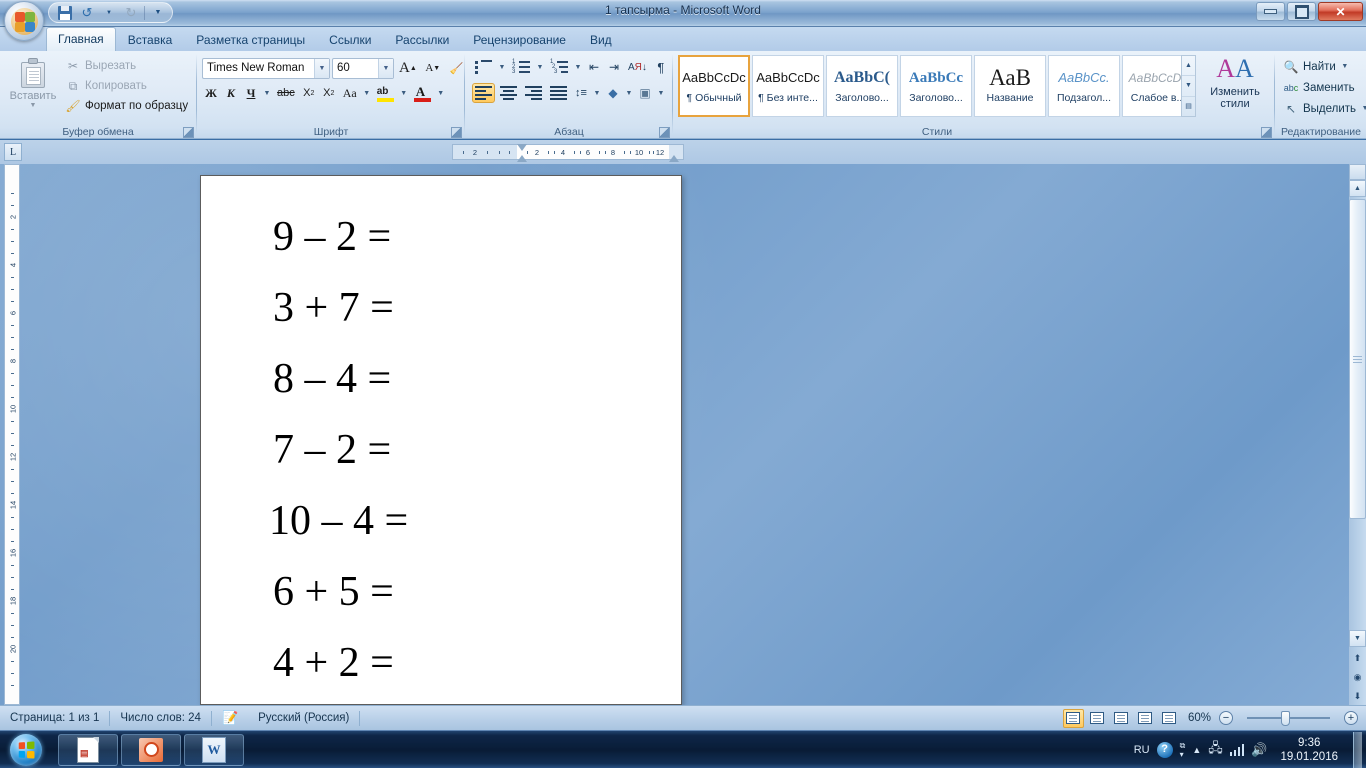 Image resolution: width=1366 pixels, height=768 pixels. What do you see at coordinates (211, 93) in the screenshot?
I see `bold-button: Ж` at bounding box center [211, 93].